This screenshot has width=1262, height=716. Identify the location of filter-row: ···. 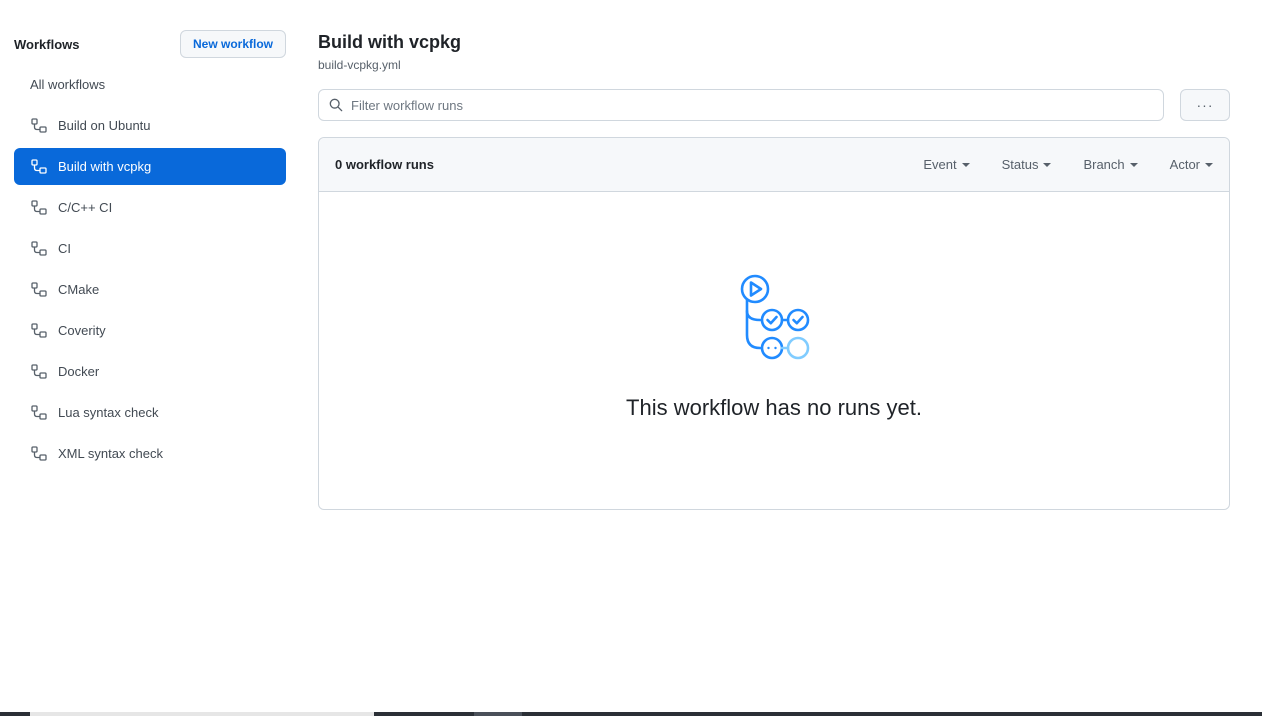
(774, 105).